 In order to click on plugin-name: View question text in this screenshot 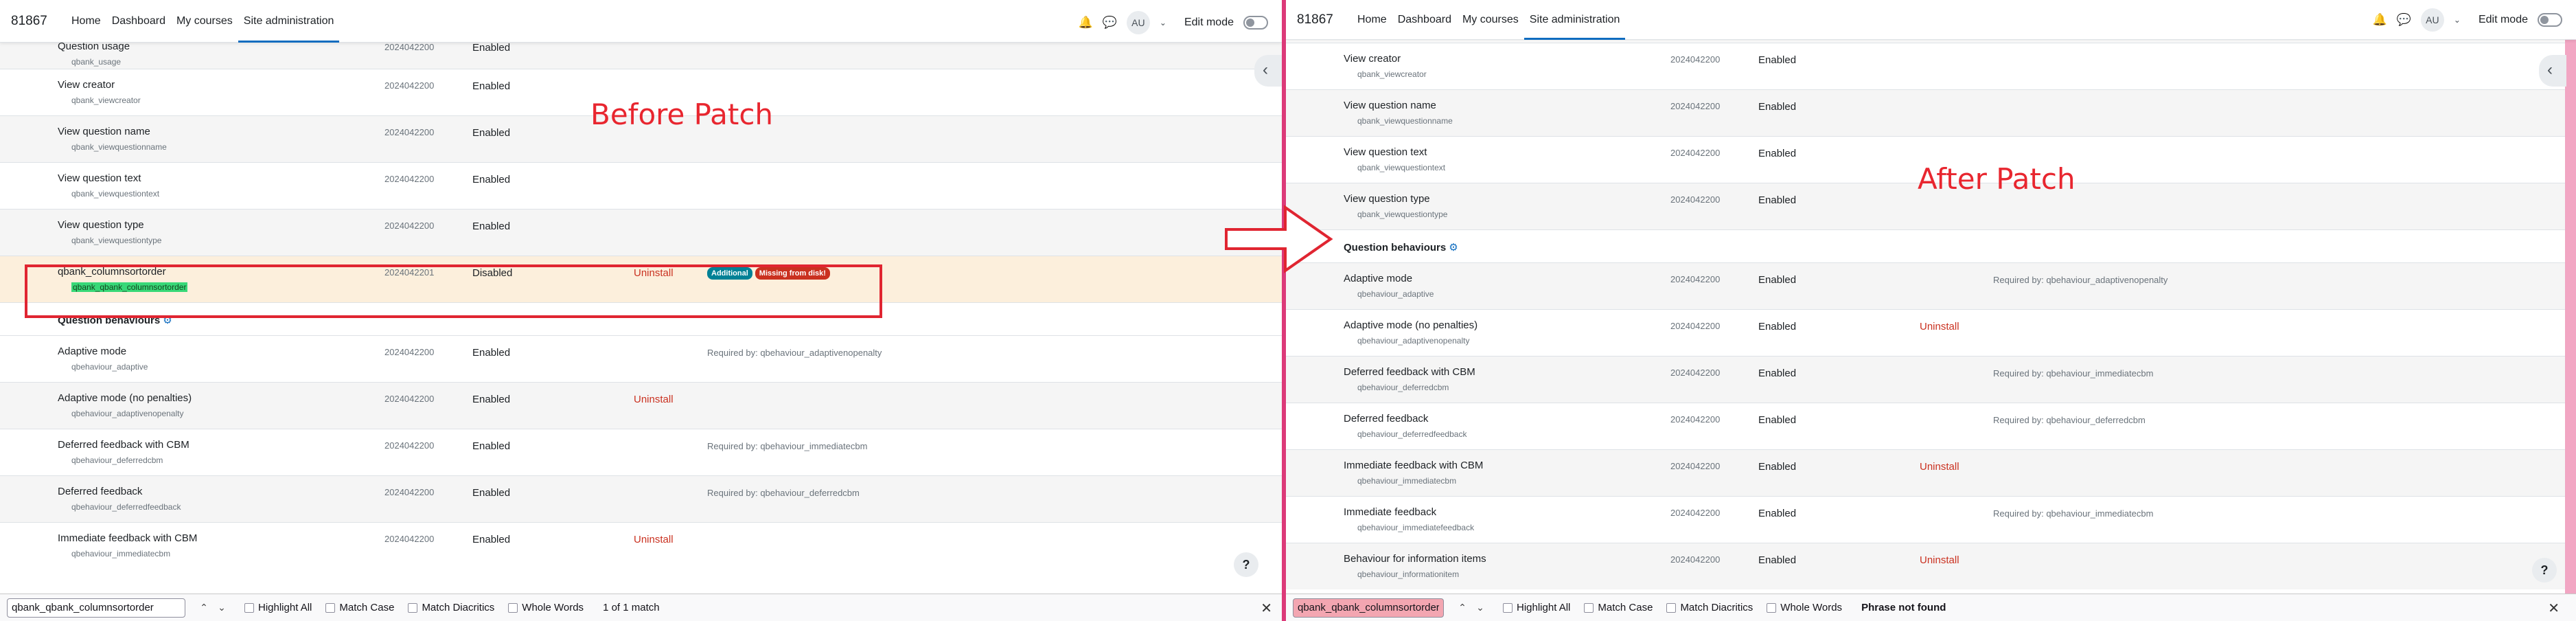, I will do `click(99, 178)`.